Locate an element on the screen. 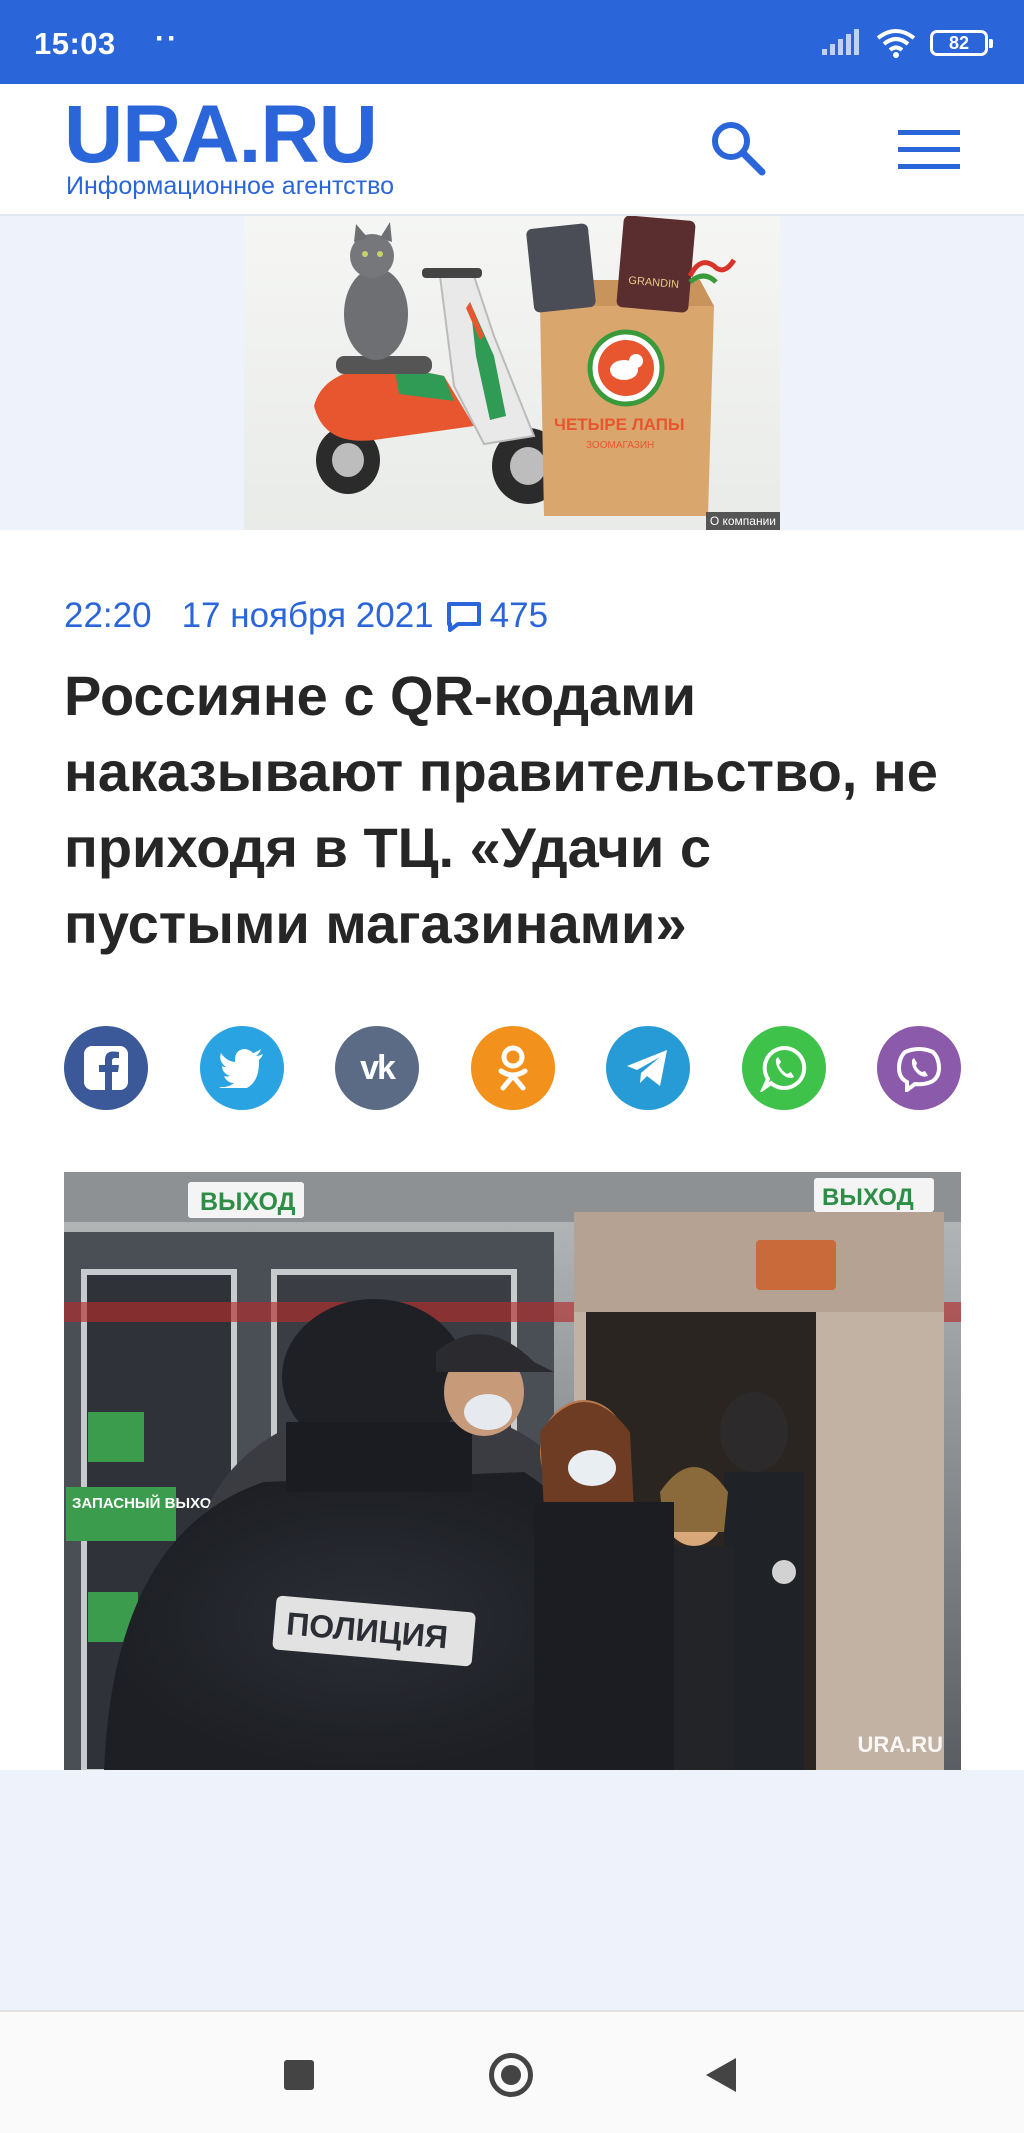  status-time: 15:03 is located at coordinates (75, 43).